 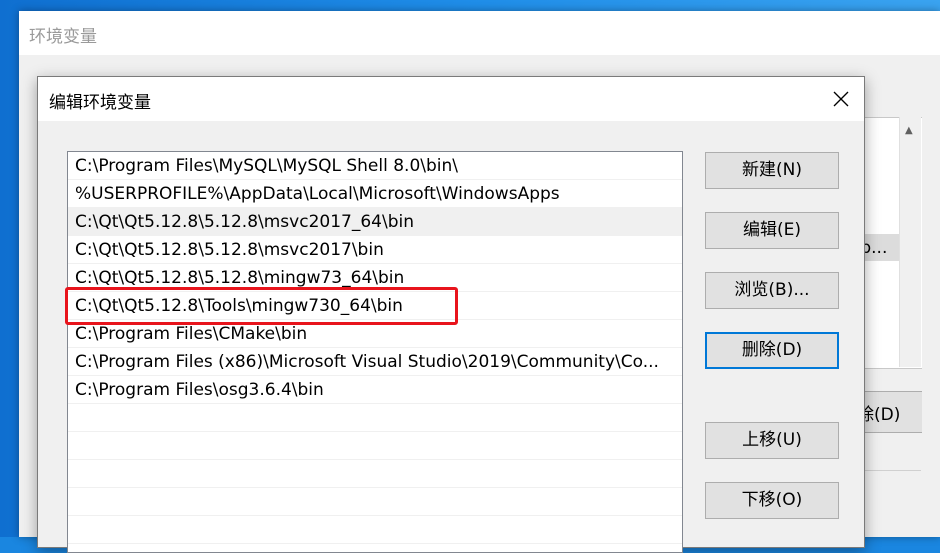 I want to click on close-button, so click(x=841, y=99).